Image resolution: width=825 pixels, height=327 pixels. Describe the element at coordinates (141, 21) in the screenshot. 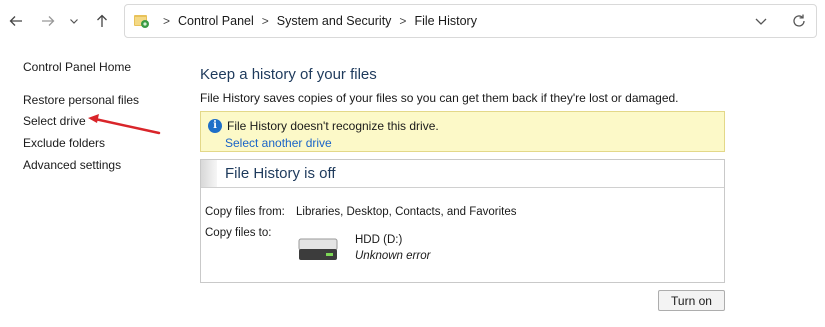

I see `control-panel-icon` at that location.